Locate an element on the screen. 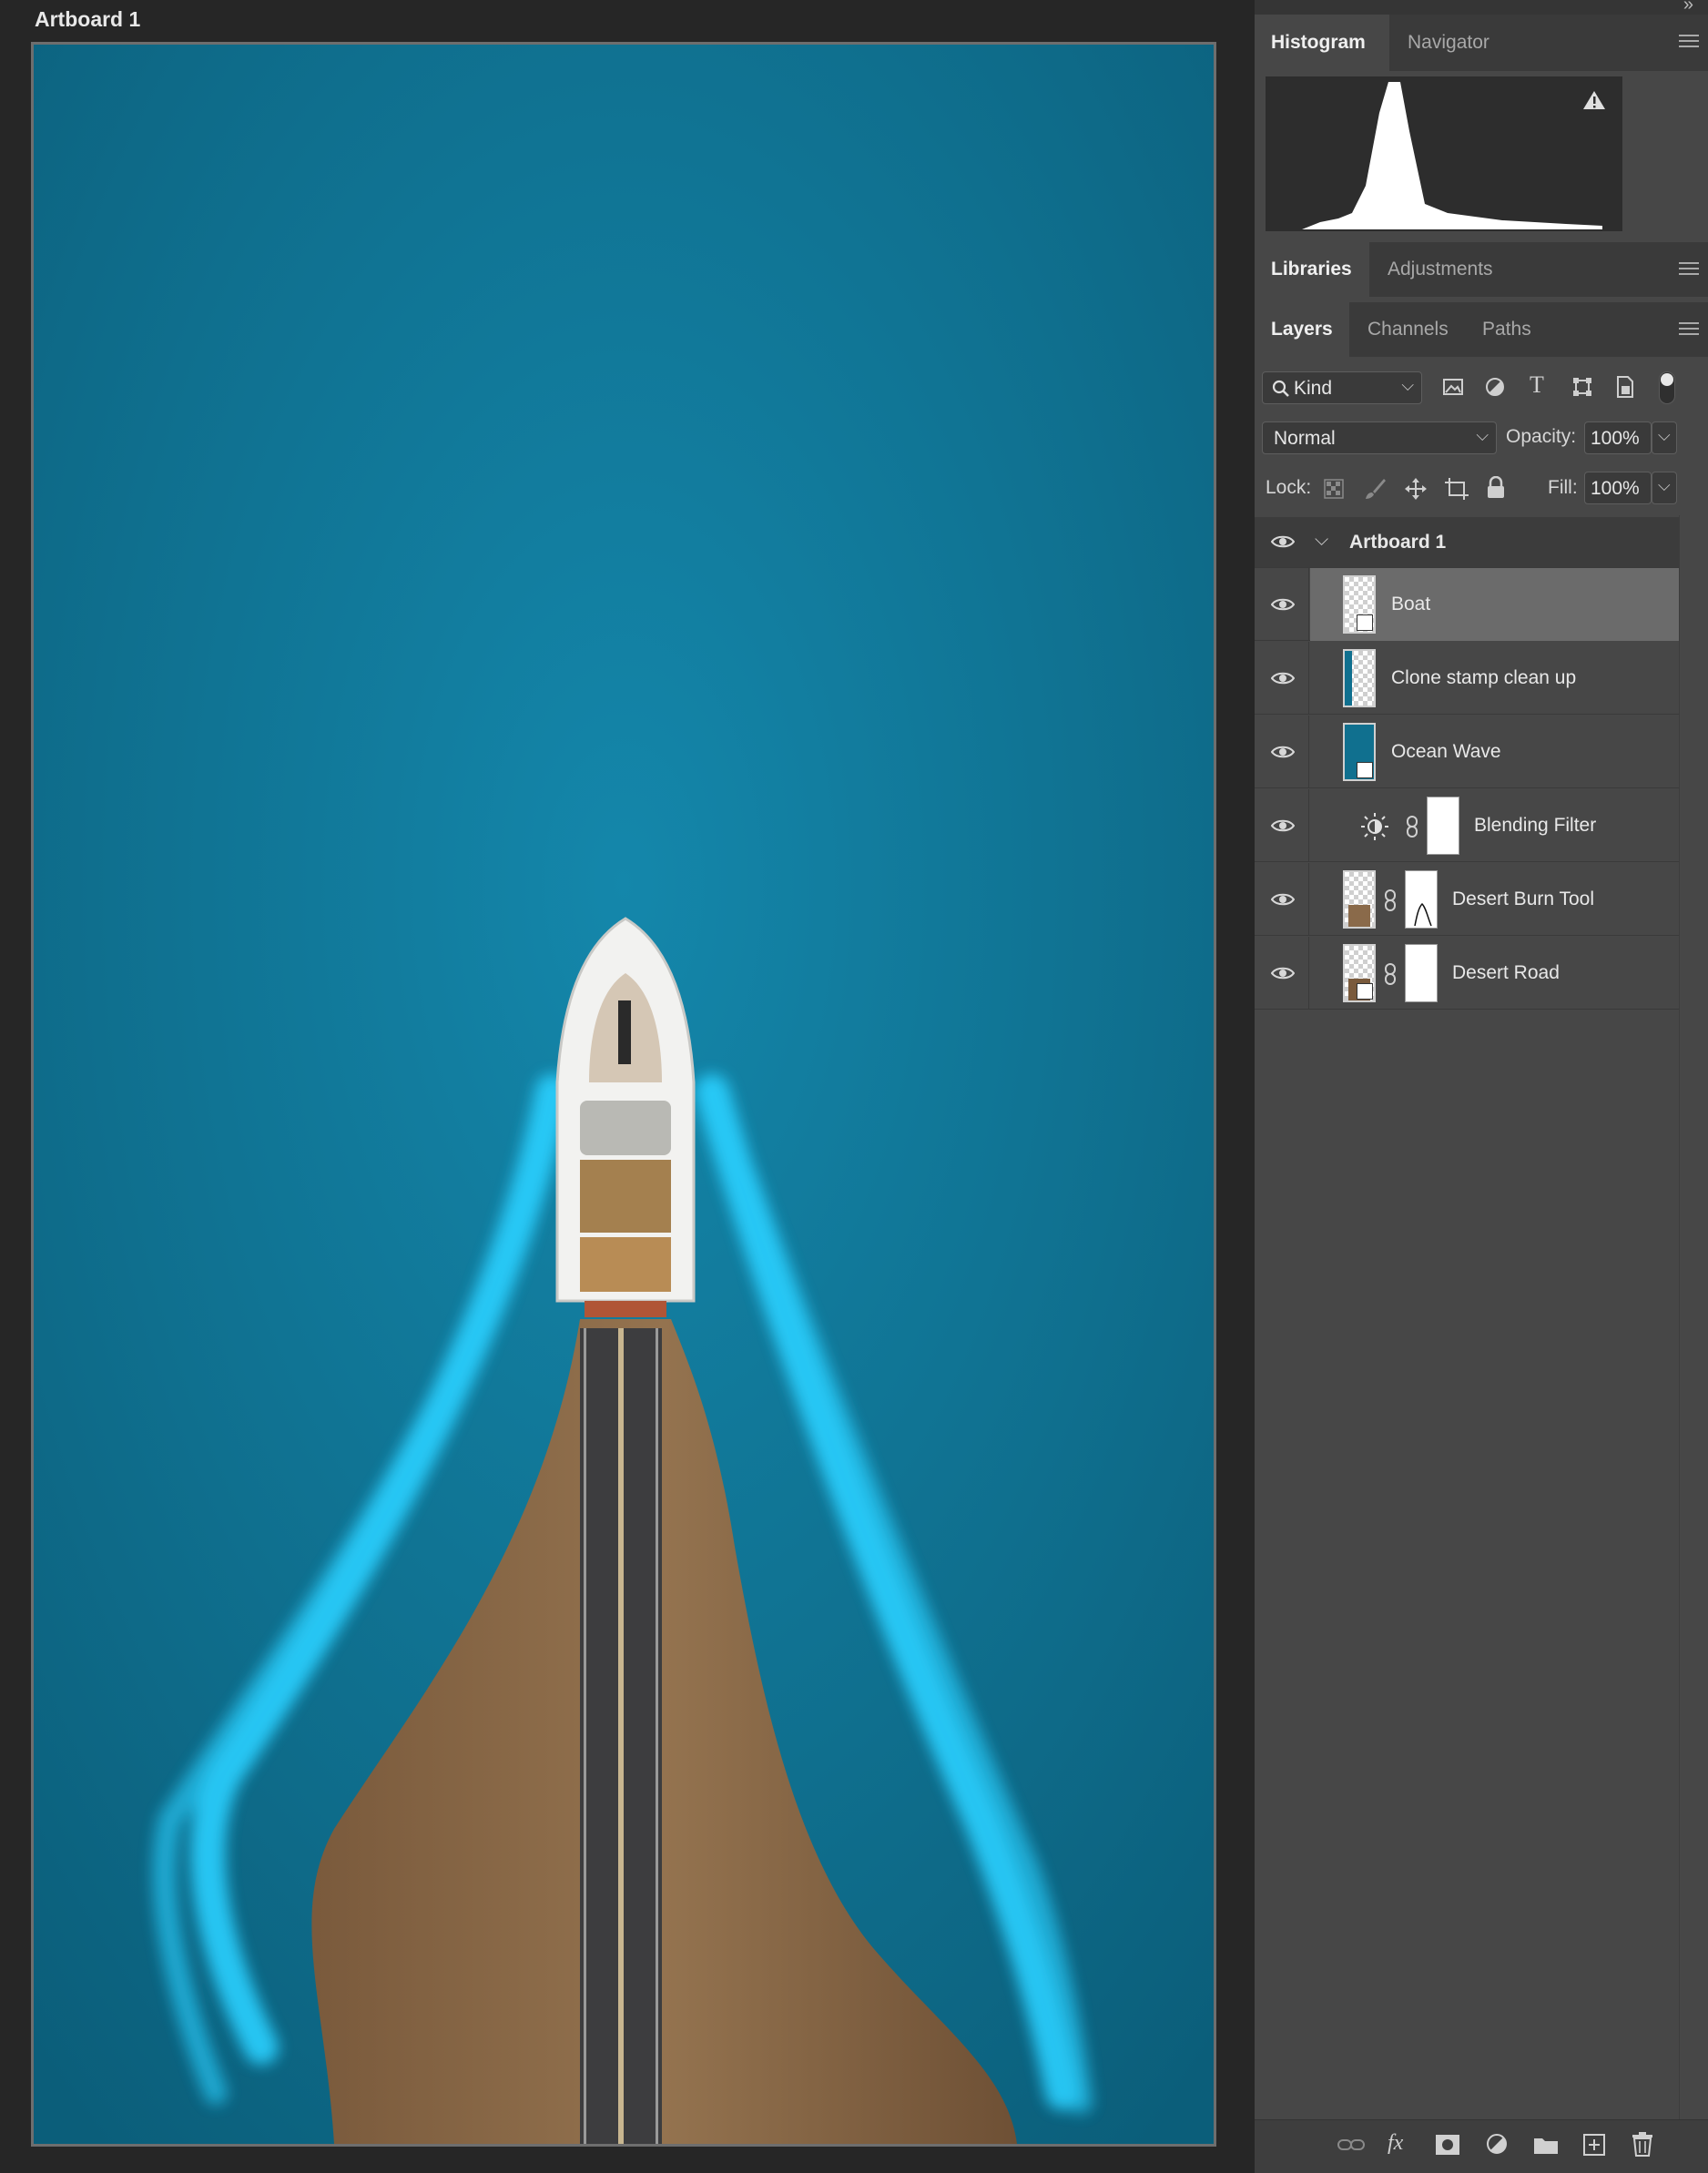 This screenshot has height=2173, width=1708. lock-artboard-icon is located at coordinates (1456, 489).